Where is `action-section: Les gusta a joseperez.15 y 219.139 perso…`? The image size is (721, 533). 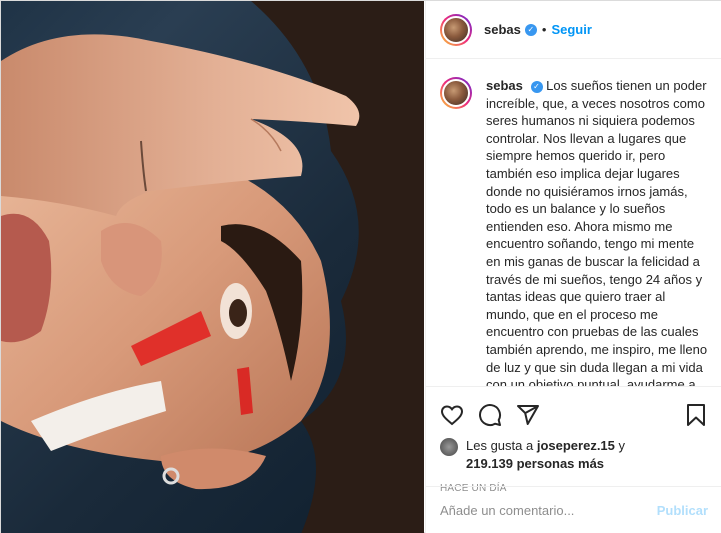
action-section: Les gusta a joseperez.15 y 219.139 perso… is located at coordinates (573, 440).